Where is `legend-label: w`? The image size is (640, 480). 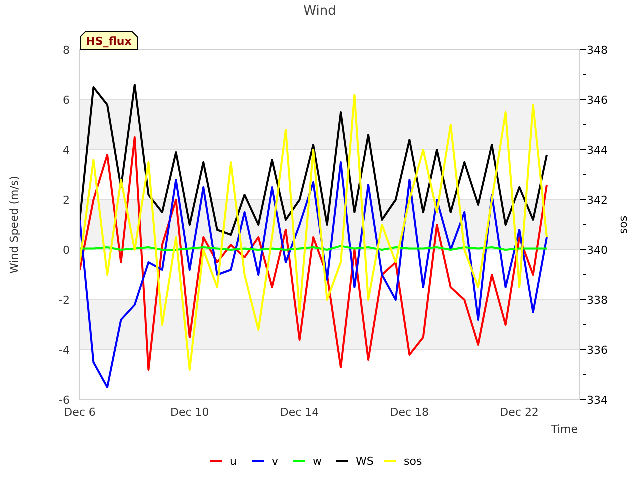 legend-label: w is located at coordinates (317, 461).